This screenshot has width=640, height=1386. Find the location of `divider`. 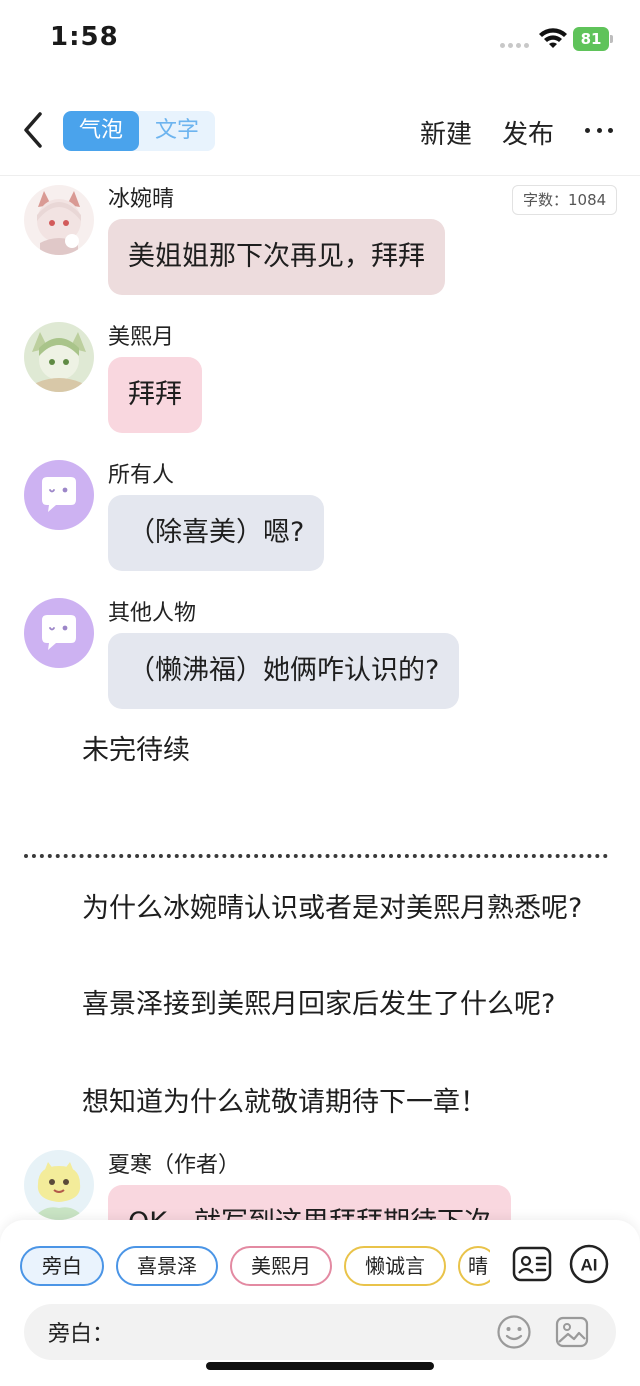

divider is located at coordinates (316, 856).